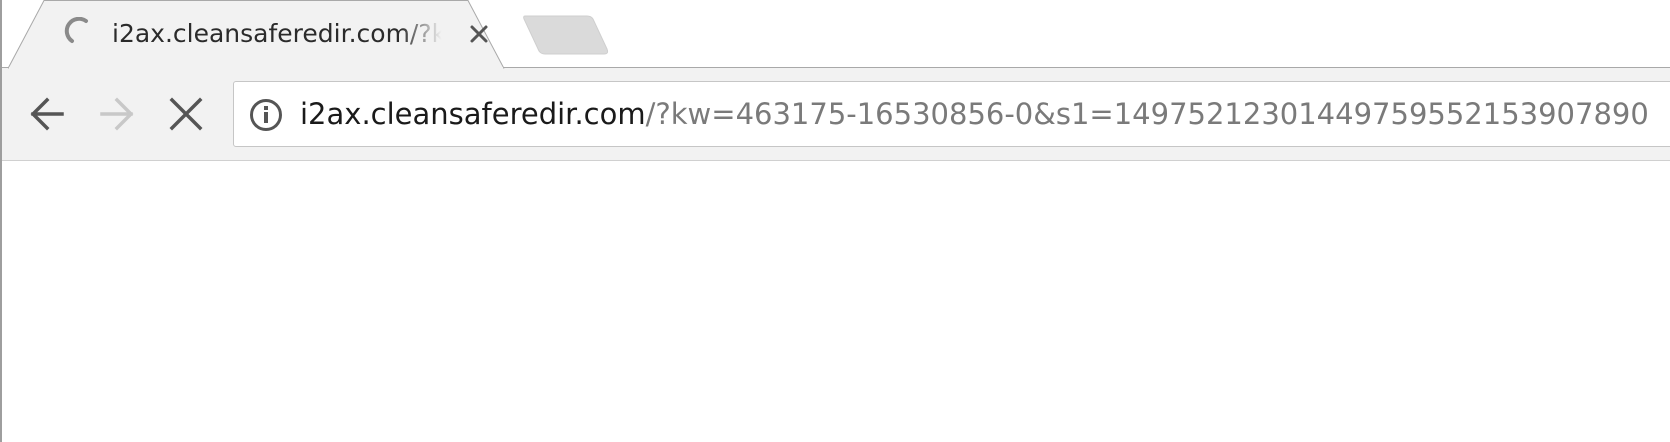 The height and width of the screenshot is (442, 1670). I want to click on stop-button, so click(186, 114).